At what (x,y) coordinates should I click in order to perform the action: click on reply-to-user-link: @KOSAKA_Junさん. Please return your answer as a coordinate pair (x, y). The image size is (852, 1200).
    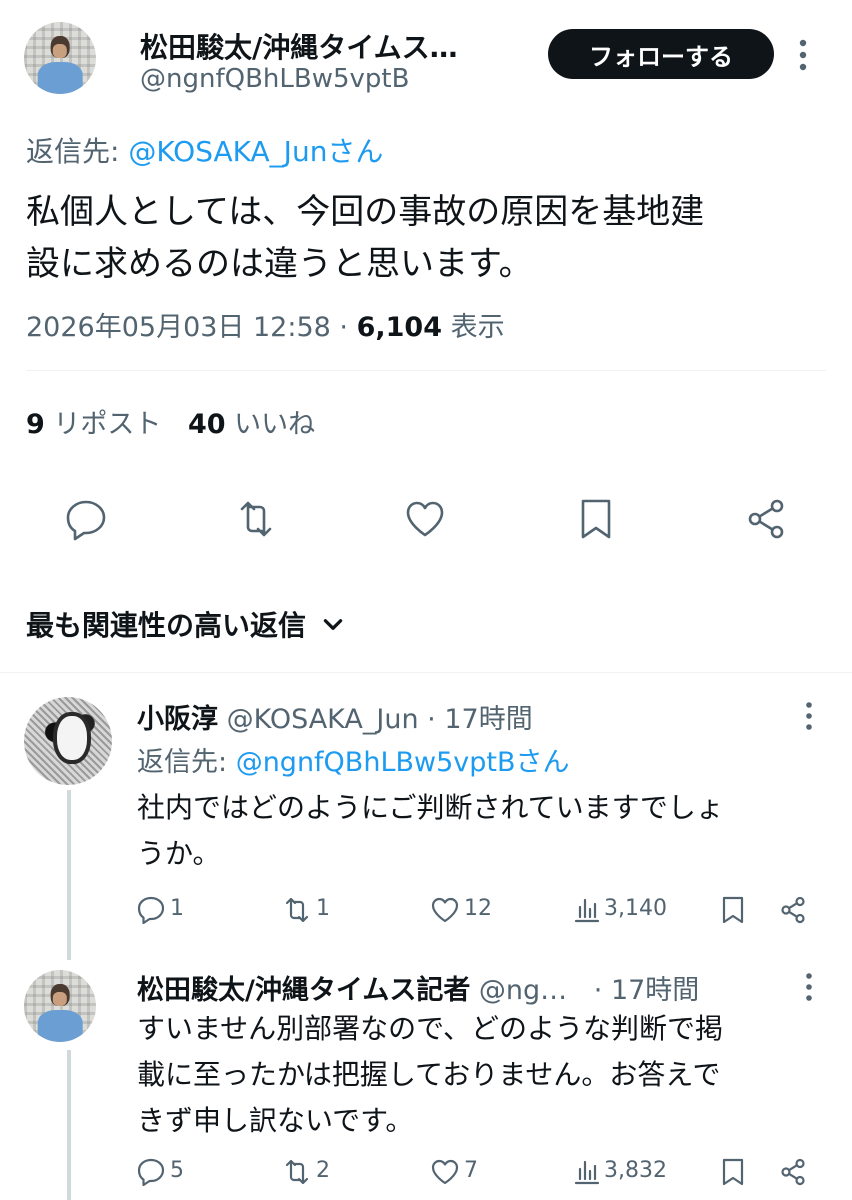
    Looking at the image, I should click on (255, 151).